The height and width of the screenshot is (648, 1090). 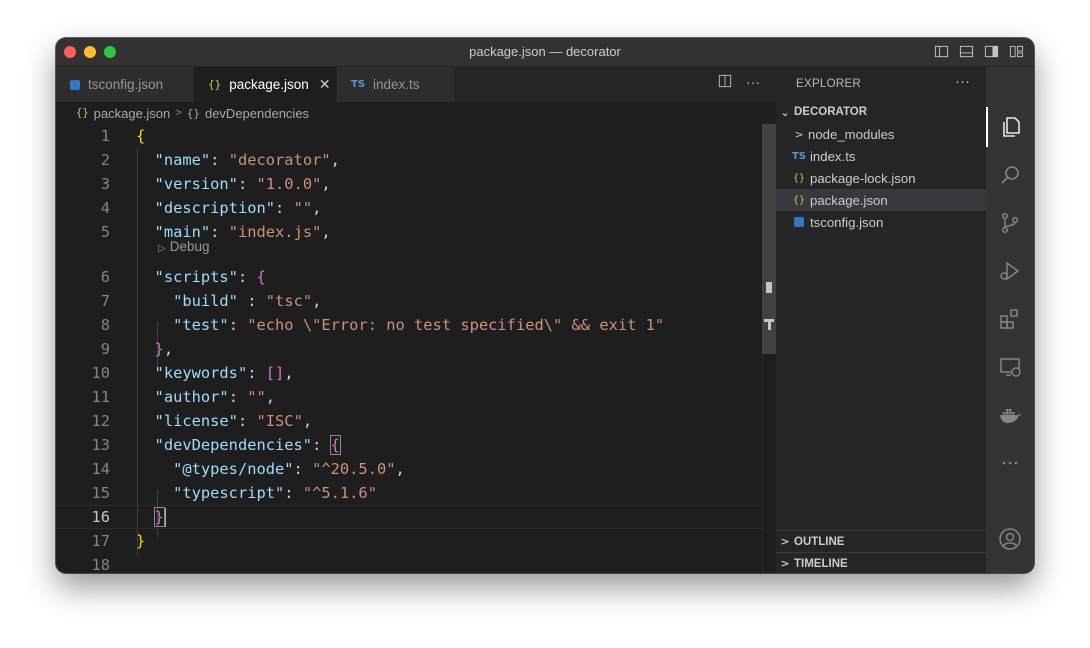 What do you see at coordinates (233, 445) in the screenshot?
I see `code-token: "devDependencies"` at bounding box center [233, 445].